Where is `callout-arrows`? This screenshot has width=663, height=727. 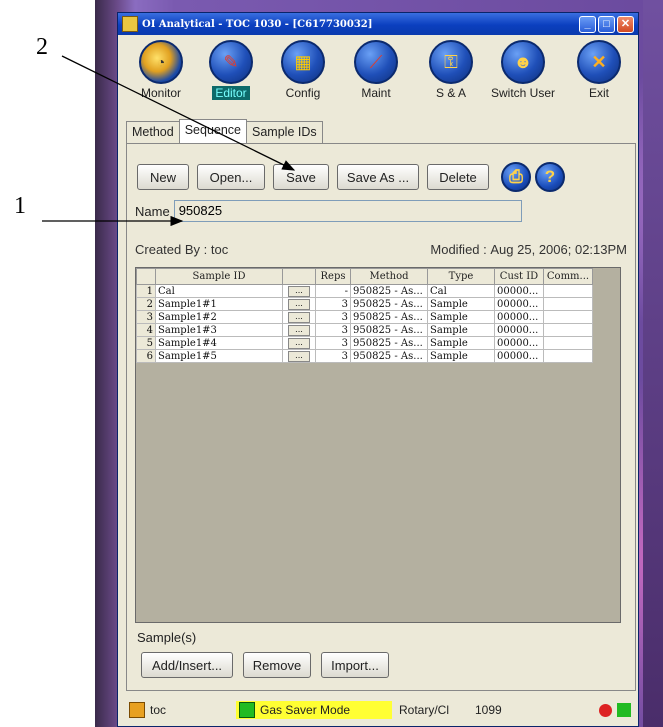 callout-arrows is located at coordinates (169, 141).